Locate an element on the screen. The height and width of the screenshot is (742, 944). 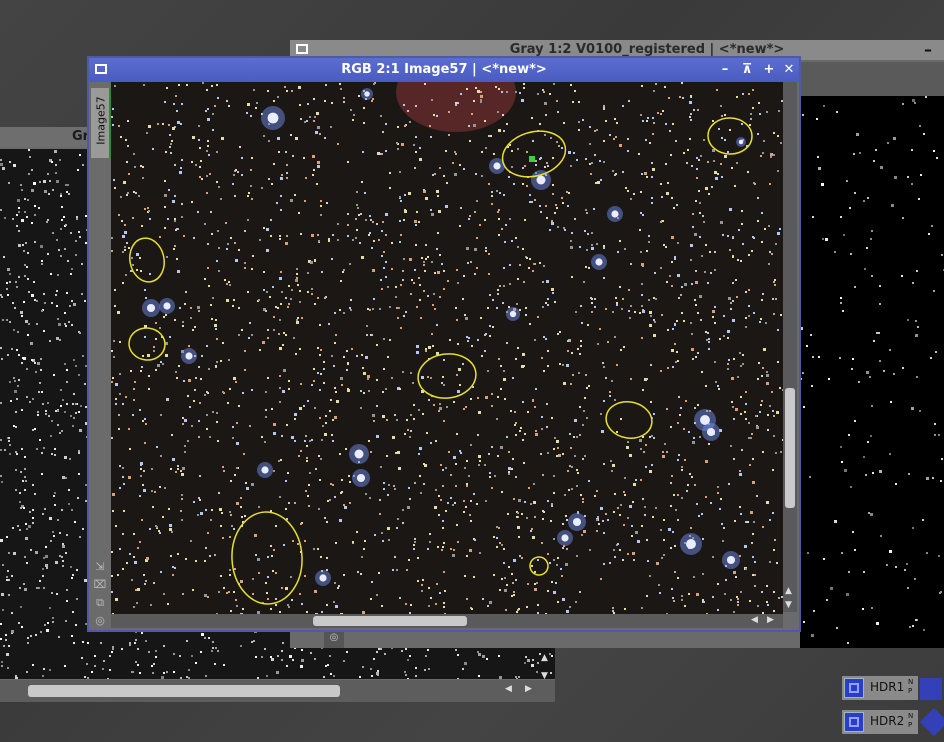
icon-hdr1: HDR1 NP is located at coordinates (880, 688).